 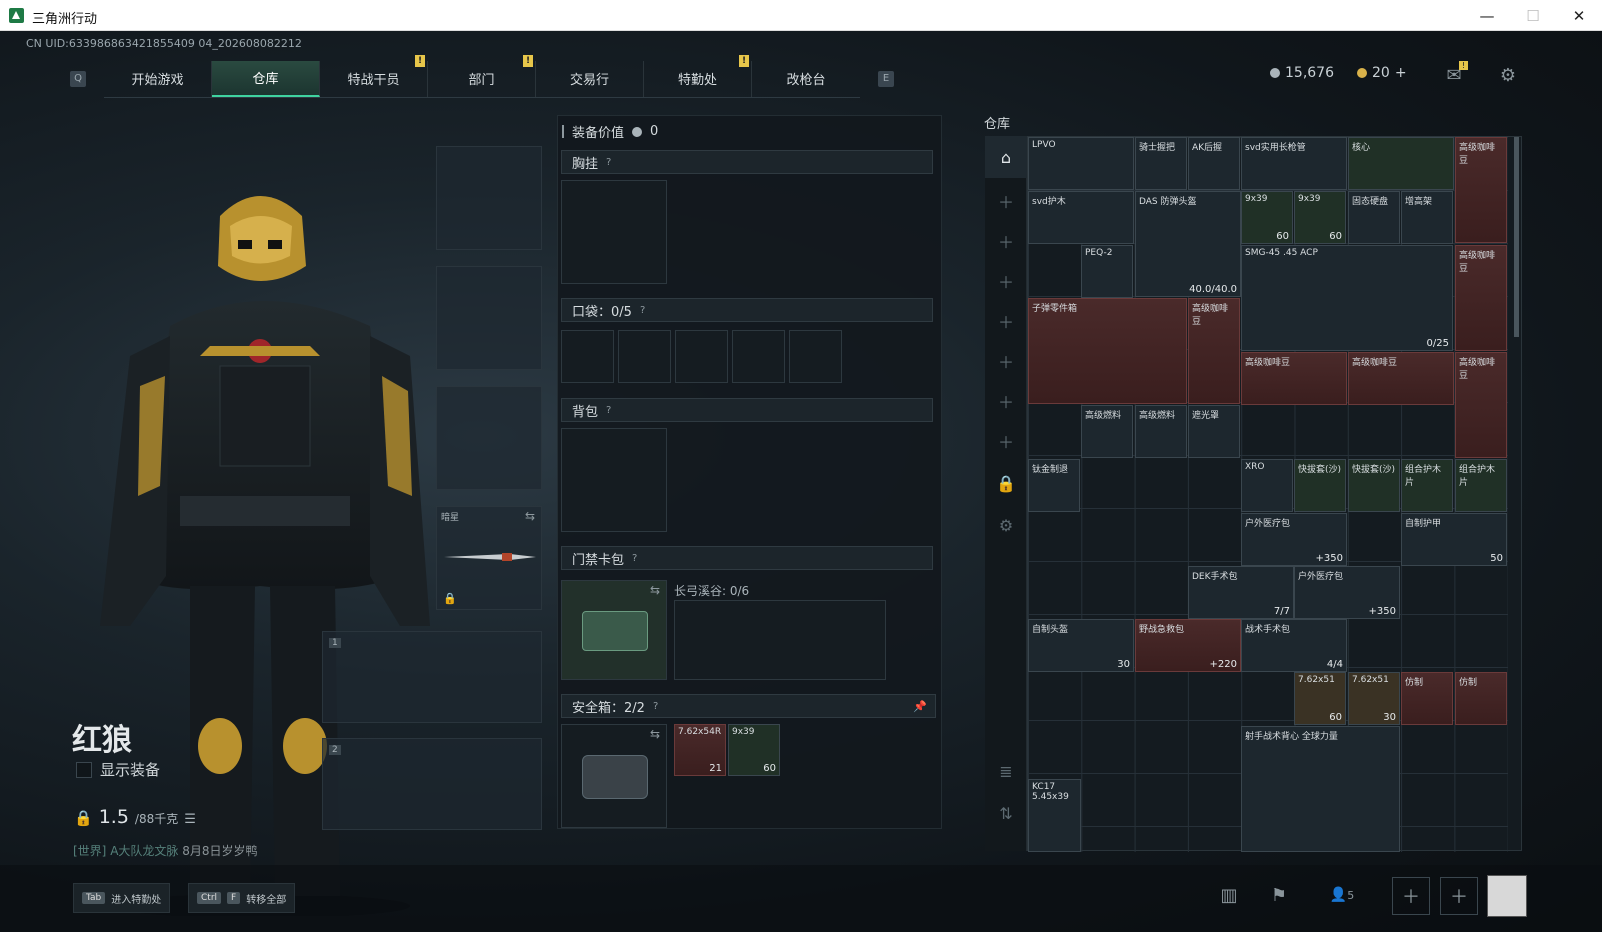 I want to click on show-equipment-toggle: 显示装备, so click(x=118, y=769).